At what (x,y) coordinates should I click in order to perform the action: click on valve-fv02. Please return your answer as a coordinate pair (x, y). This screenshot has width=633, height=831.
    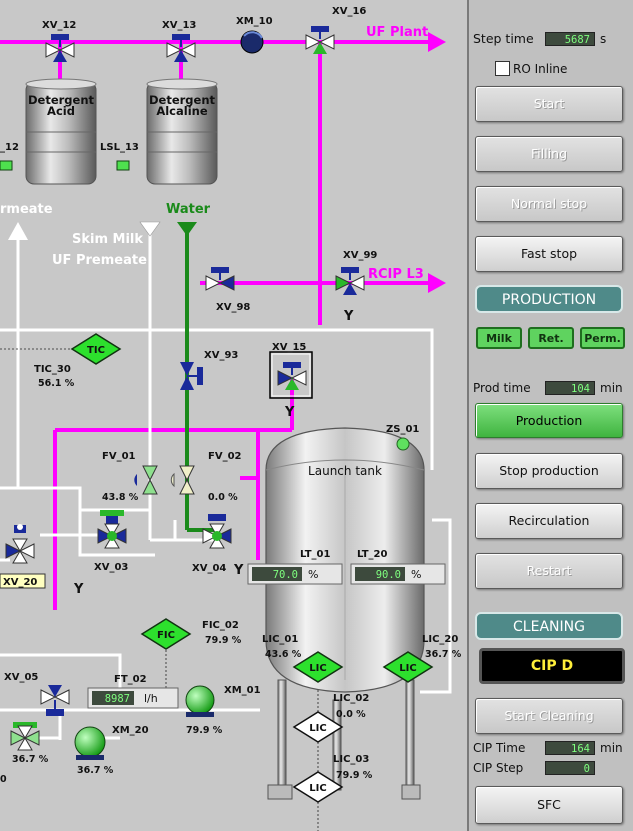
    Looking at the image, I should click on (182, 480).